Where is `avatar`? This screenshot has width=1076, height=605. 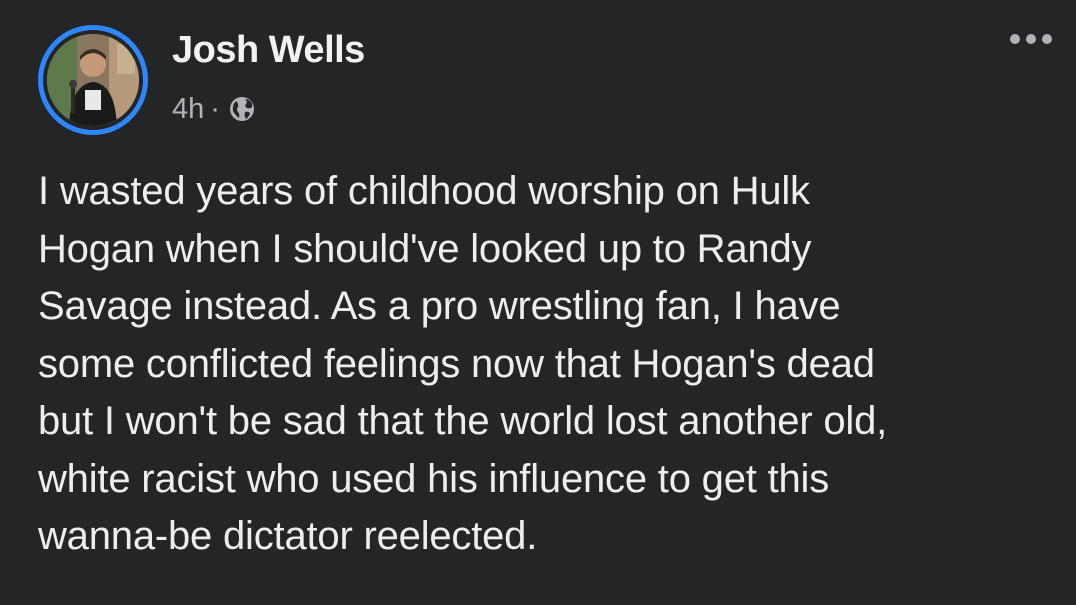
avatar is located at coordinates (93, 80).